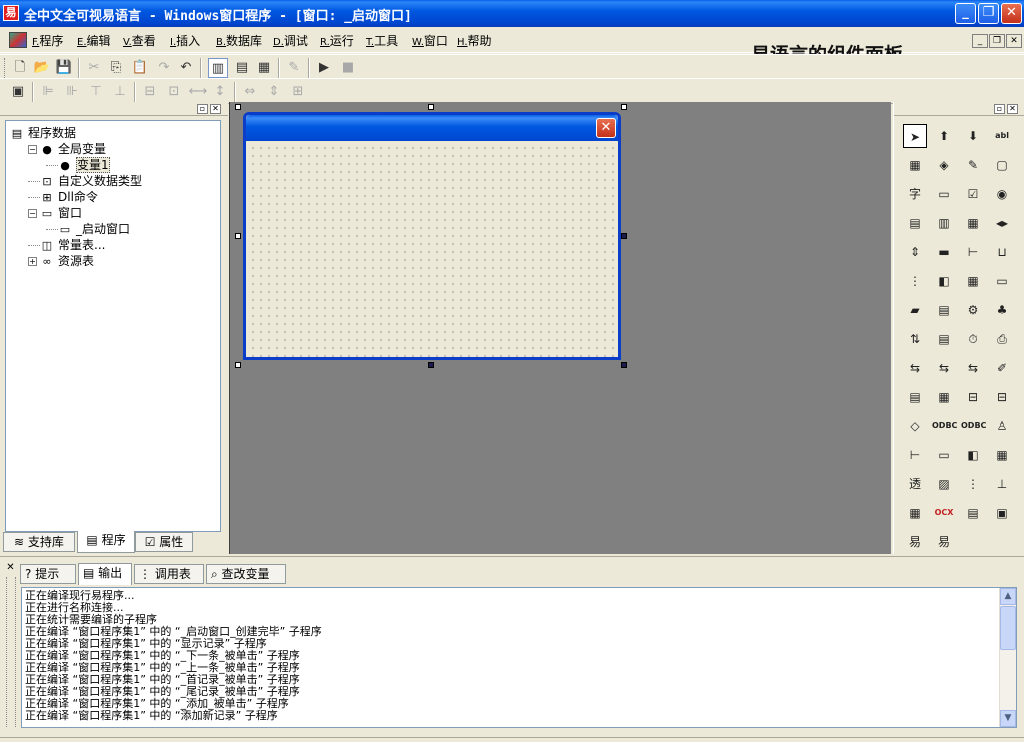 The width and height of the screenshot is (1024, 742). Describe the element at coordinates (72, 92) in the screenshot. I see `align-right-icon: ⊪` at that location.